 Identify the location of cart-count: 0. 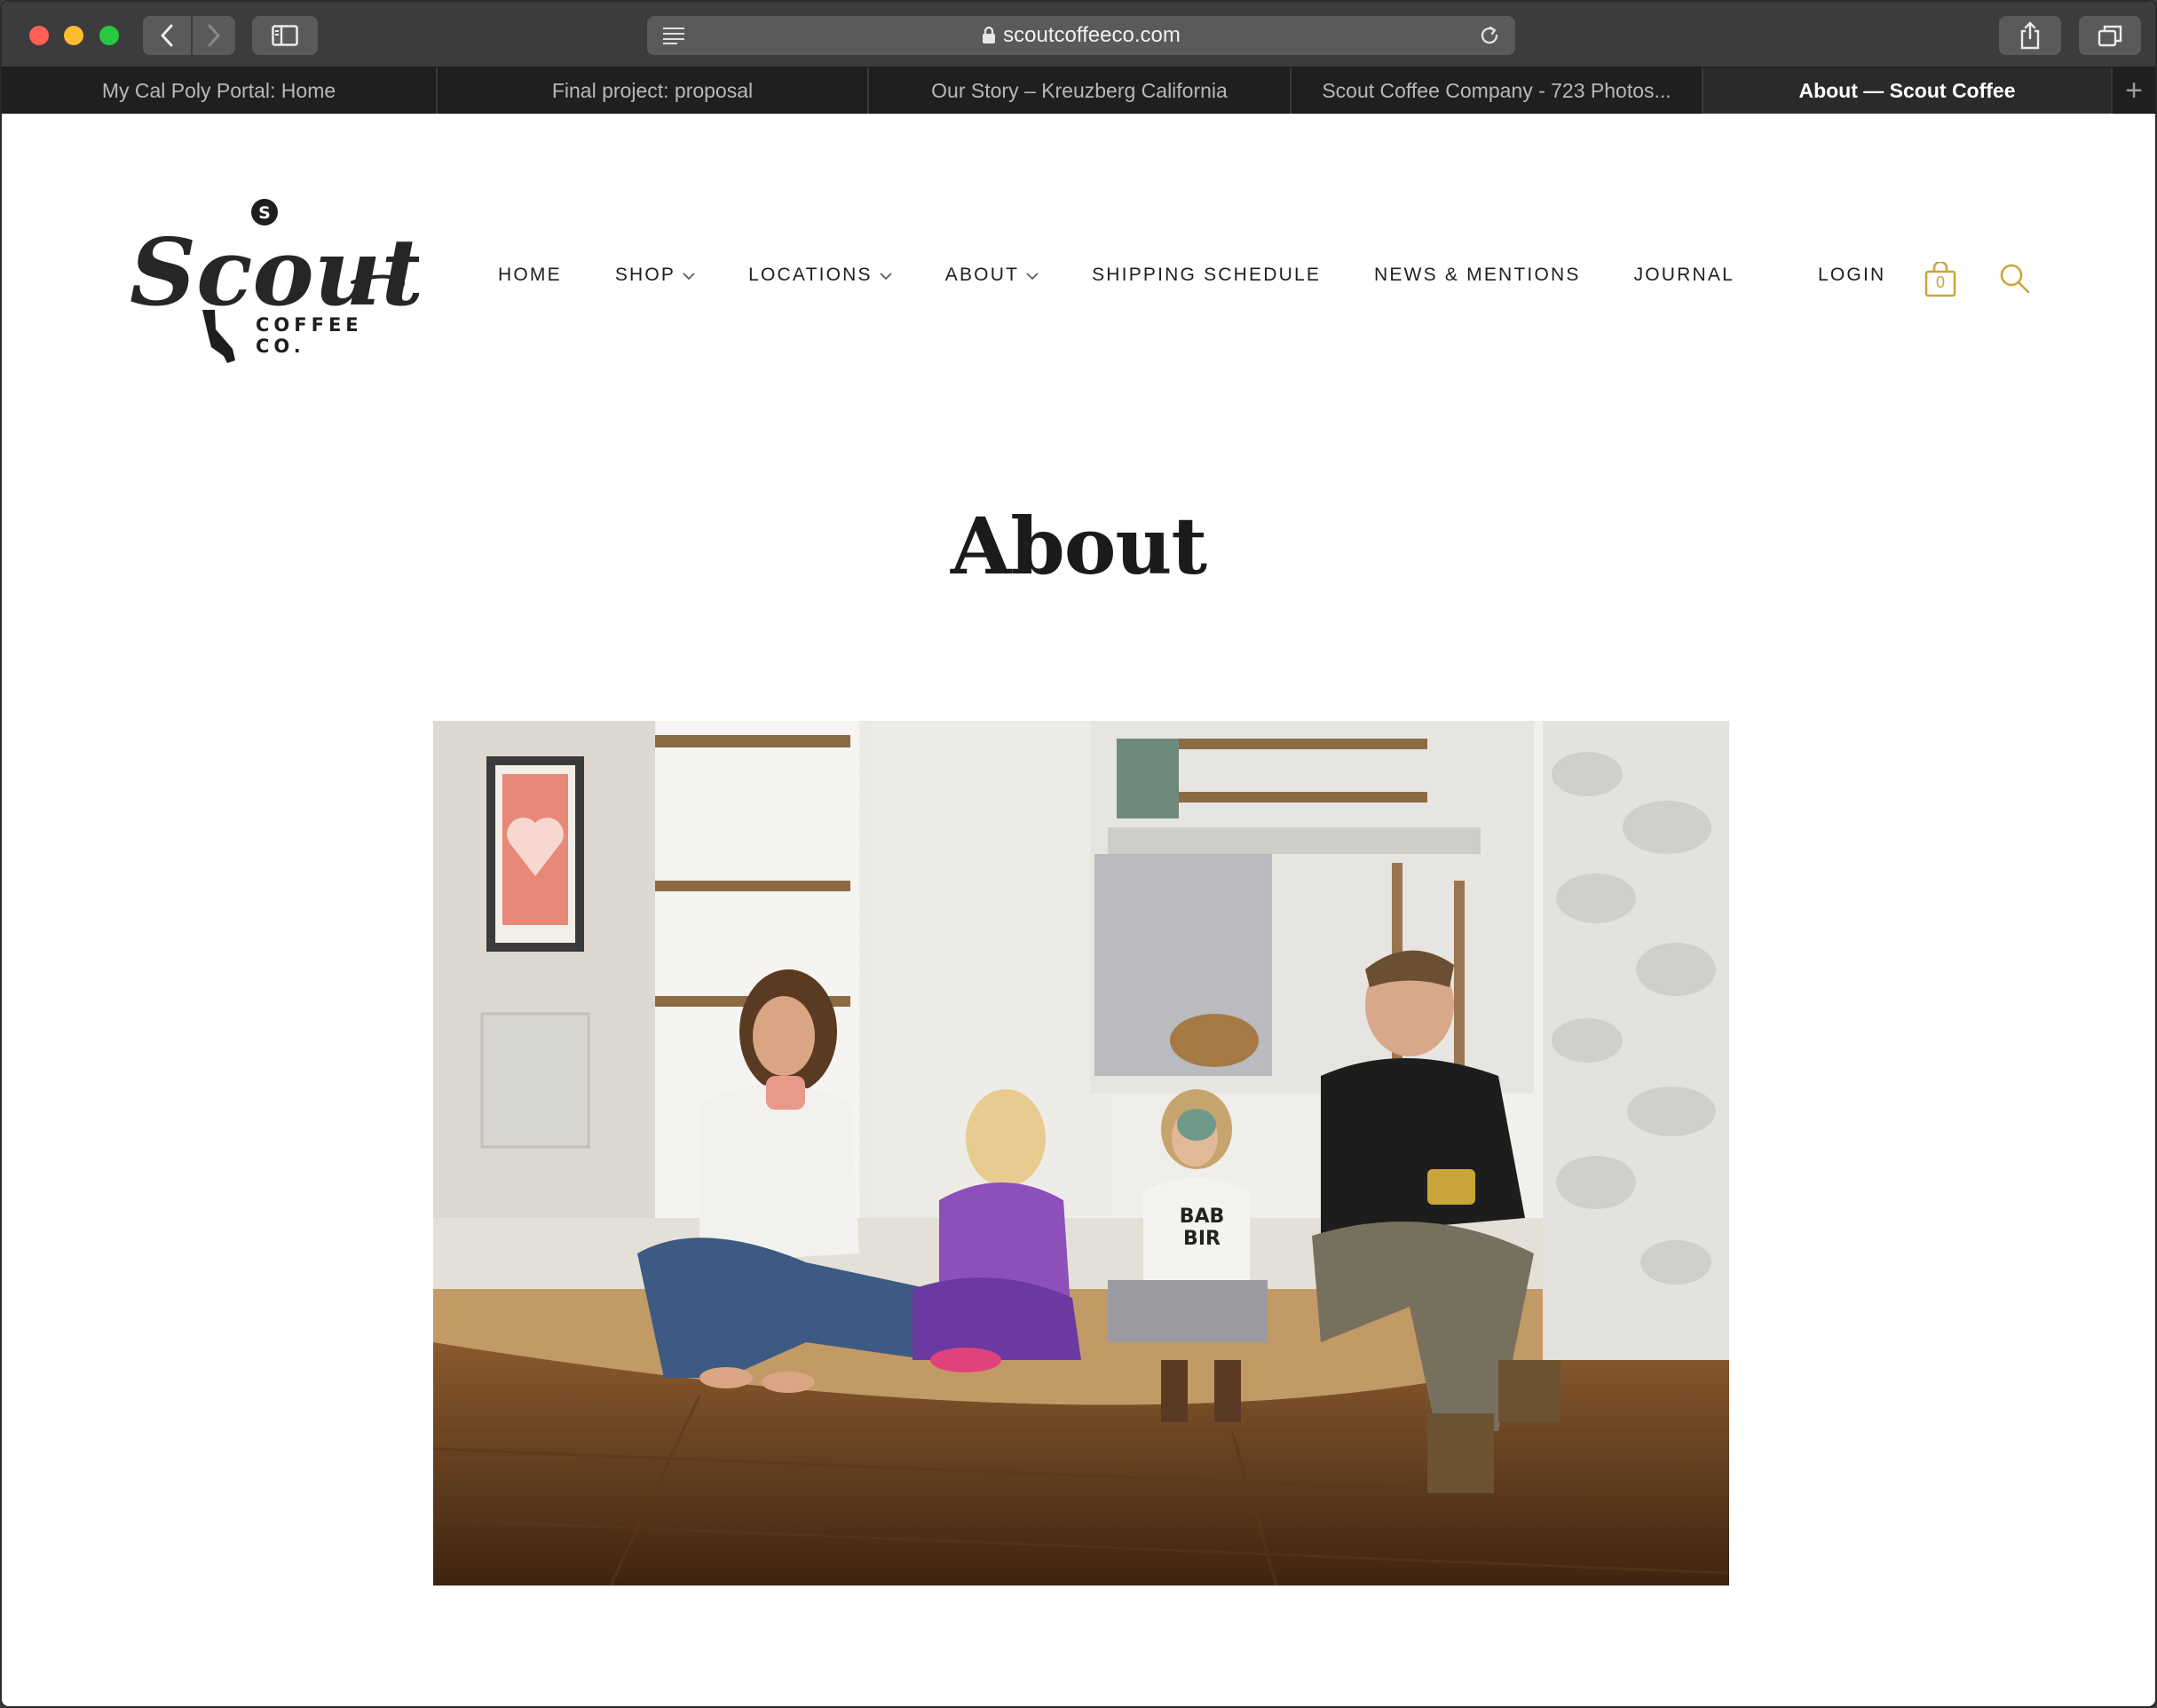
(1940, 282).